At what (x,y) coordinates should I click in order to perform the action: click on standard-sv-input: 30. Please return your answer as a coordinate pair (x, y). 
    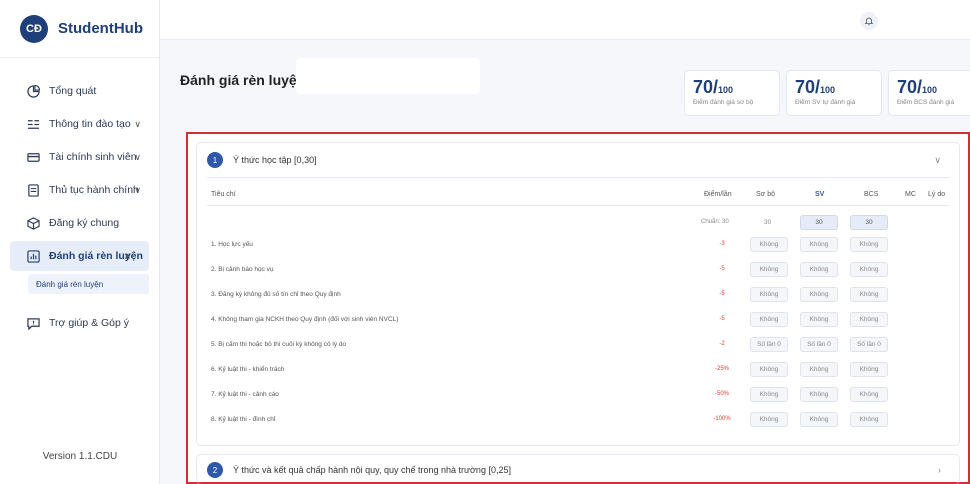
    Looking at the image, I should click on (819, 222).